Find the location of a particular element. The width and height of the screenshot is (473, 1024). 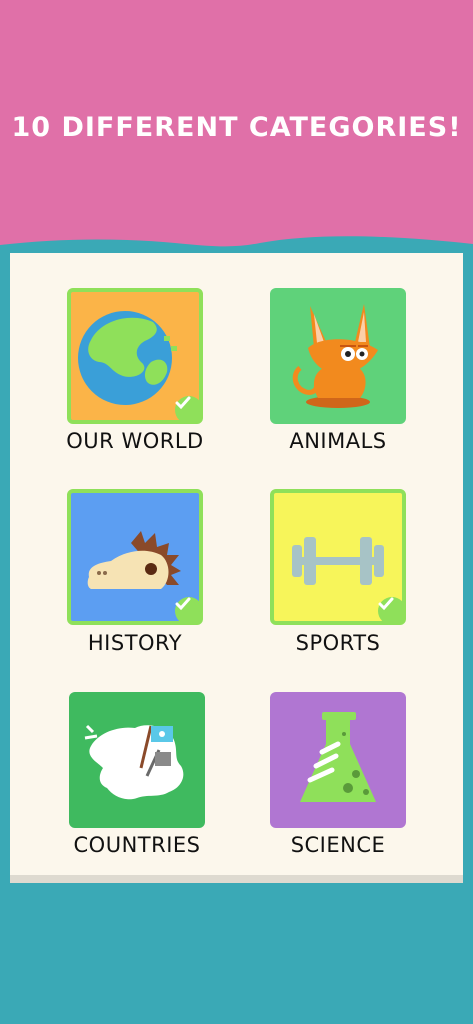

category-tile-history is located at coordinates (135, 557).